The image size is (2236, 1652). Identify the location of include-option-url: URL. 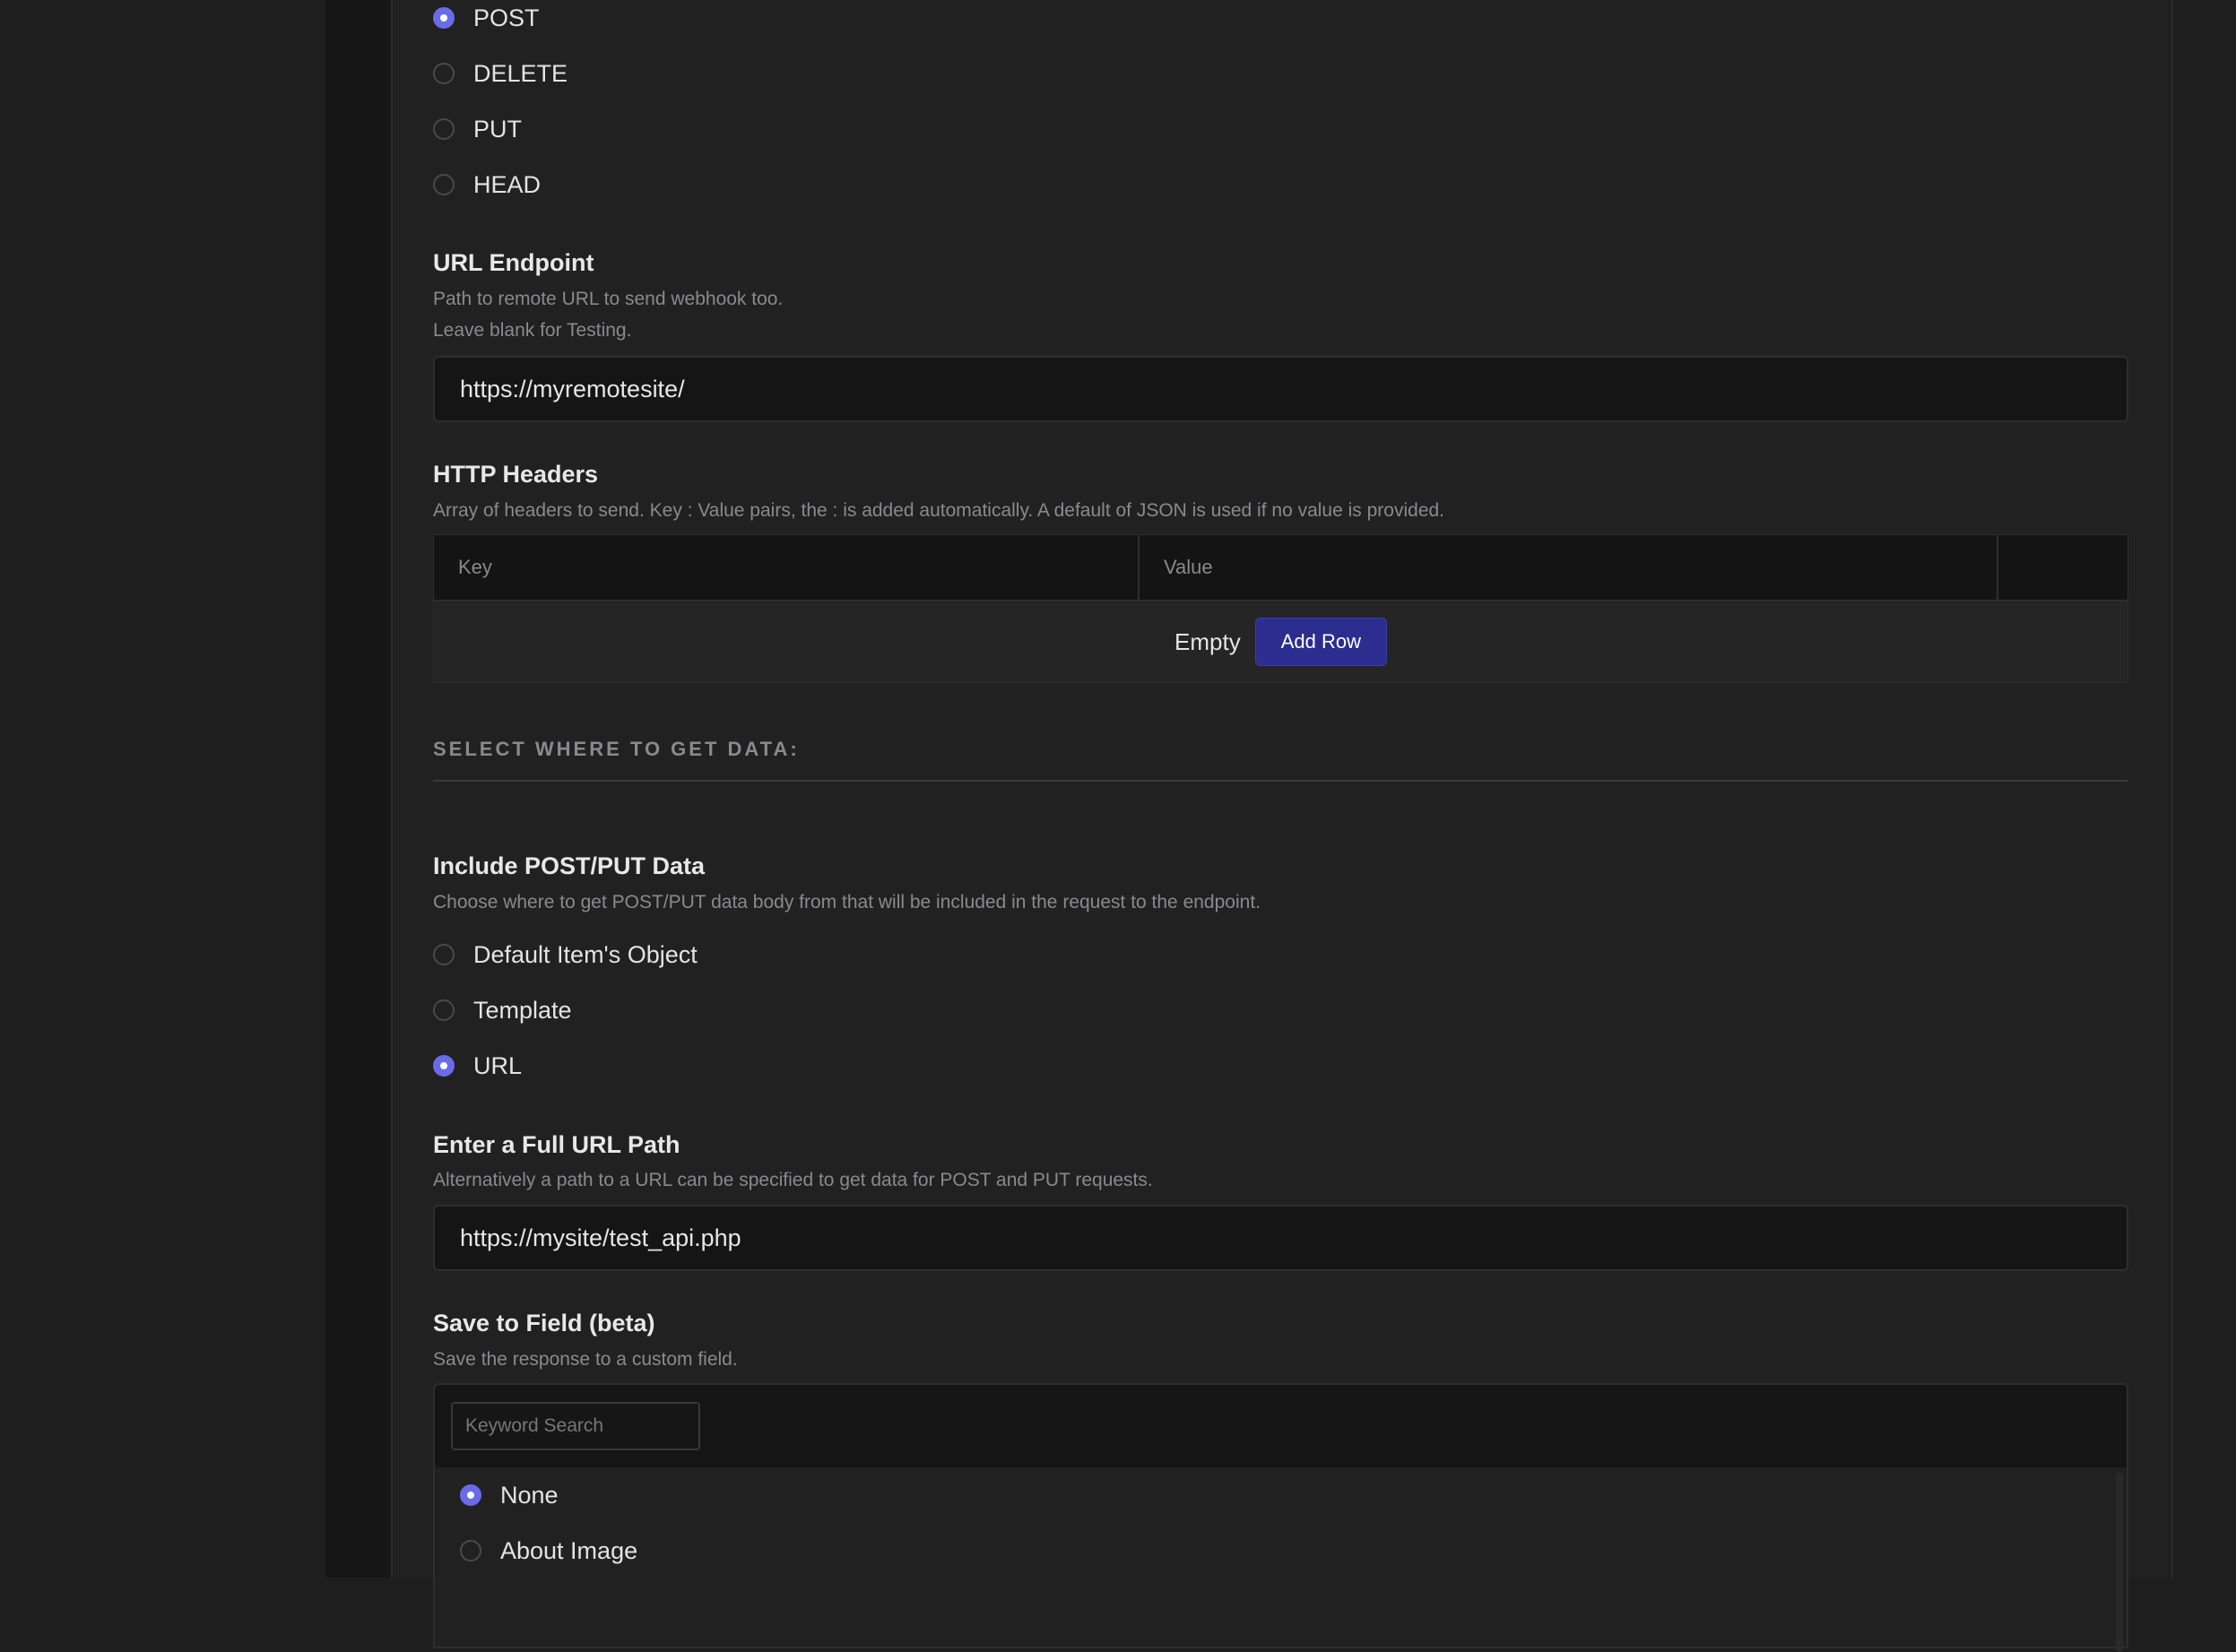
(565, 1066).